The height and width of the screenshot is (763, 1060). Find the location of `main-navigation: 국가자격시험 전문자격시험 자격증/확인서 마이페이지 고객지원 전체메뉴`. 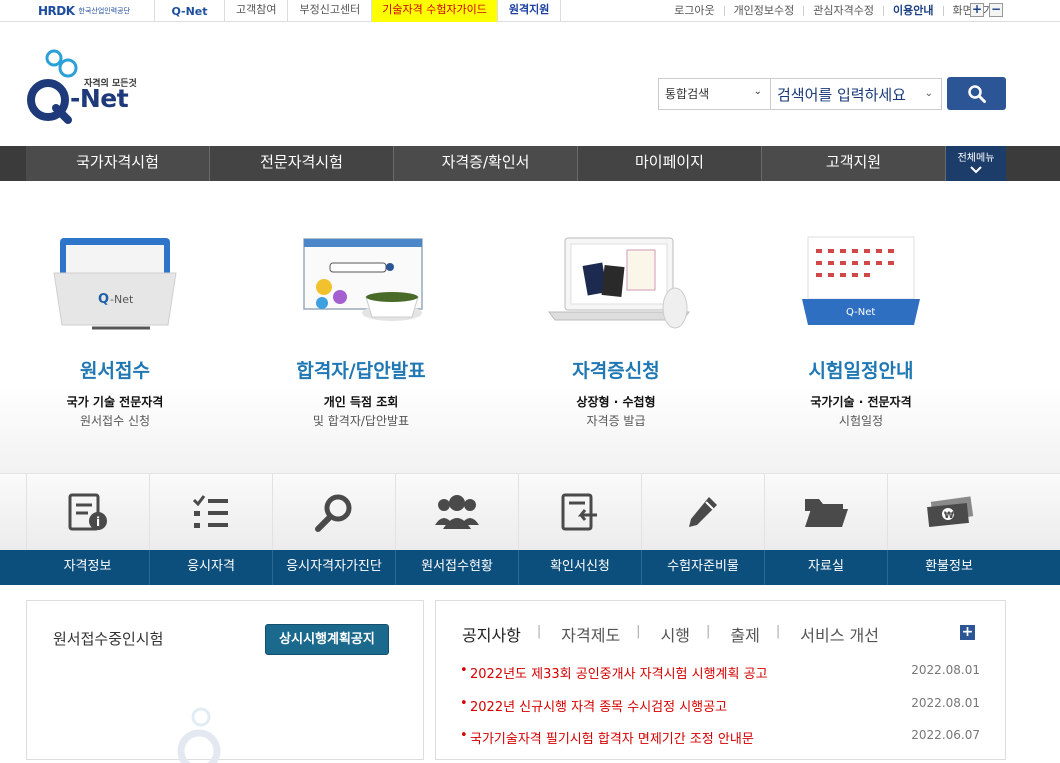

main-navigation: 국가자격시험 전문자격시험 자격증/확인서 마이페이지 고객지원 전체메뉴 is located at coordinates (530, 163).